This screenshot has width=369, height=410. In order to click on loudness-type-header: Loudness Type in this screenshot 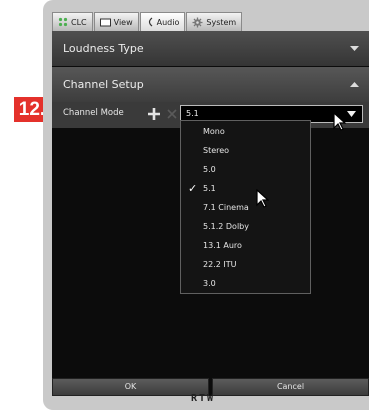, I will do `click(210, 48)`.